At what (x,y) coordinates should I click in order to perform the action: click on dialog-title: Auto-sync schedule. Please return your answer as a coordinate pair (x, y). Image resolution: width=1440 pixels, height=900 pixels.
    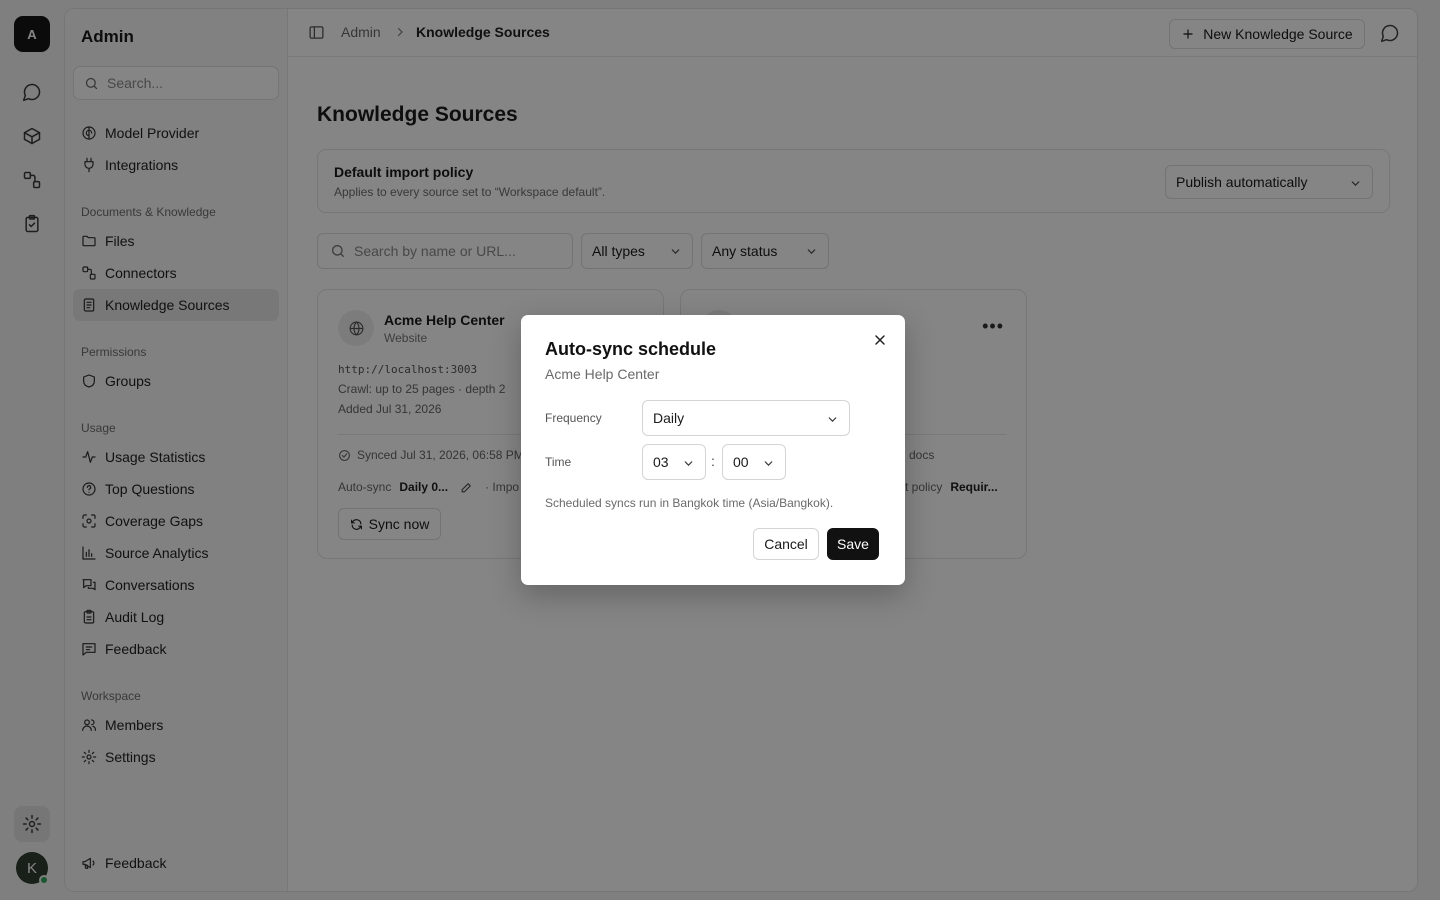
    Looking at the image, I should click on (631, 349).